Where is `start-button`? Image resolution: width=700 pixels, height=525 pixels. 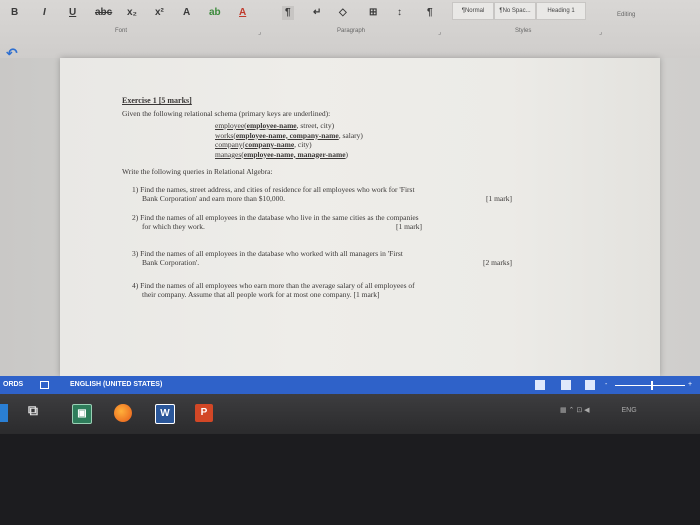
start-button is located at coordinates (4, 413).